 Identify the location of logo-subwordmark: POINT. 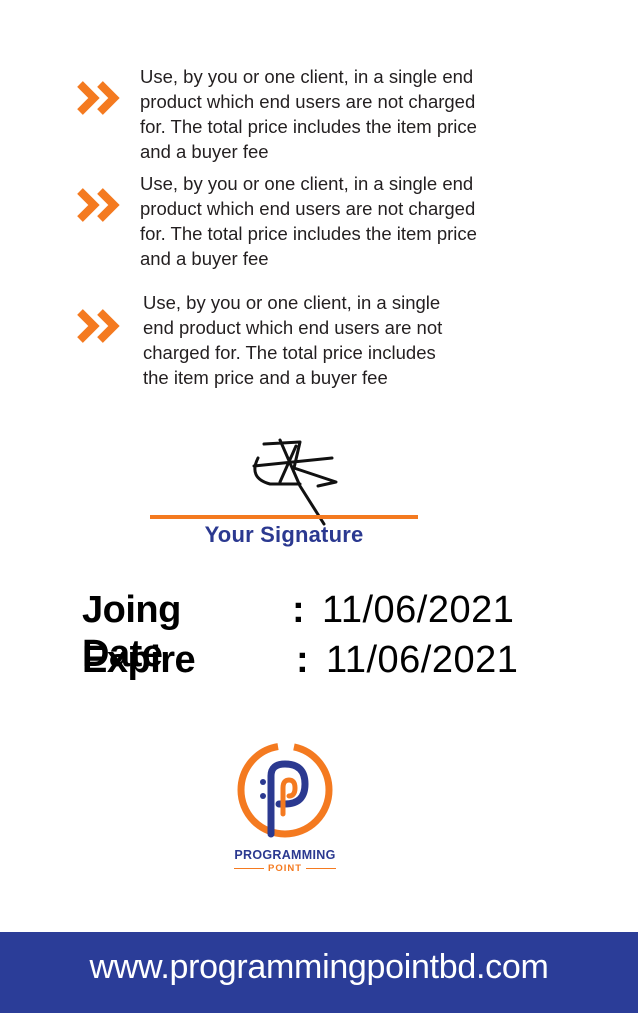
(285, 868).